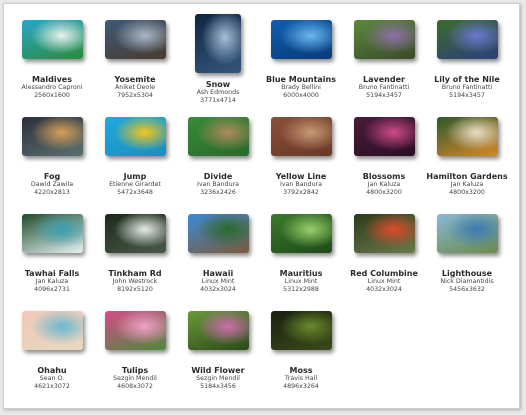  I want to click on blossoms-thumbnail, so click(384, 136).